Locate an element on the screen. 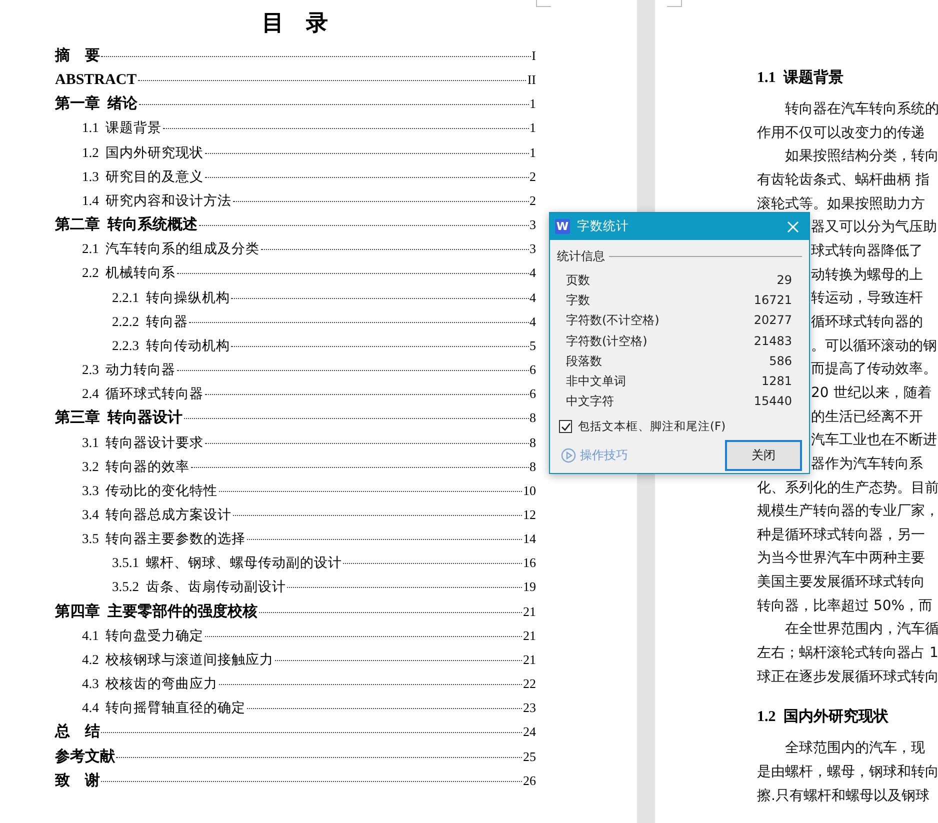 This screenshot has height=823, width=938. stat-value: 1281 is located at coordinates (776, 381).